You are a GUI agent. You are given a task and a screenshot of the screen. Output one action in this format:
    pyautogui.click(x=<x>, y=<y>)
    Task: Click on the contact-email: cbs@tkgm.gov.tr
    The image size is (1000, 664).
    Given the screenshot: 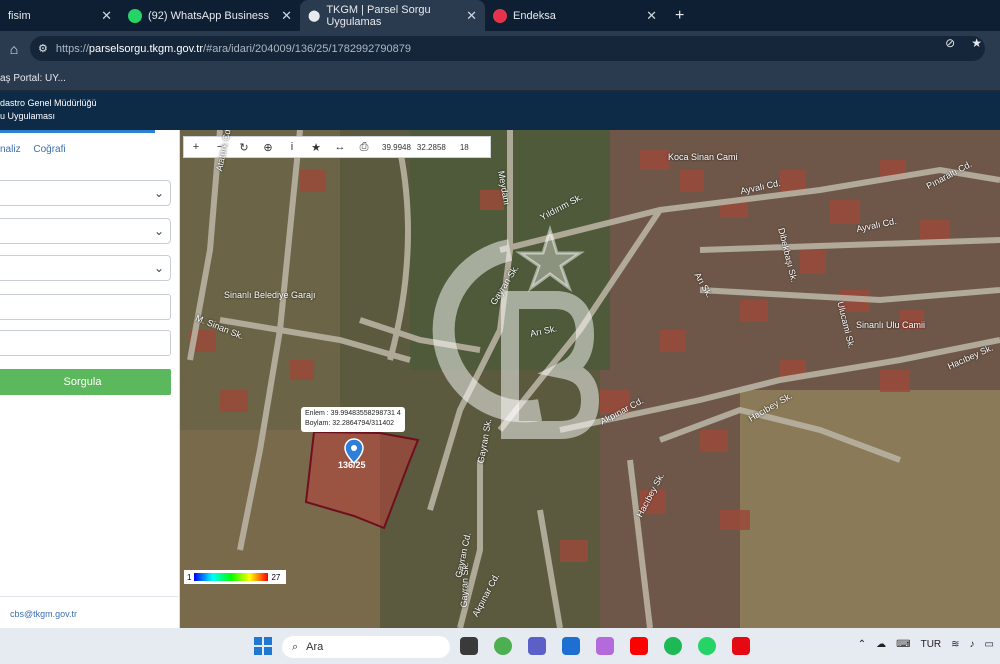 What is the action you would take?
    pyautogui.click(x=89, y=607)
    